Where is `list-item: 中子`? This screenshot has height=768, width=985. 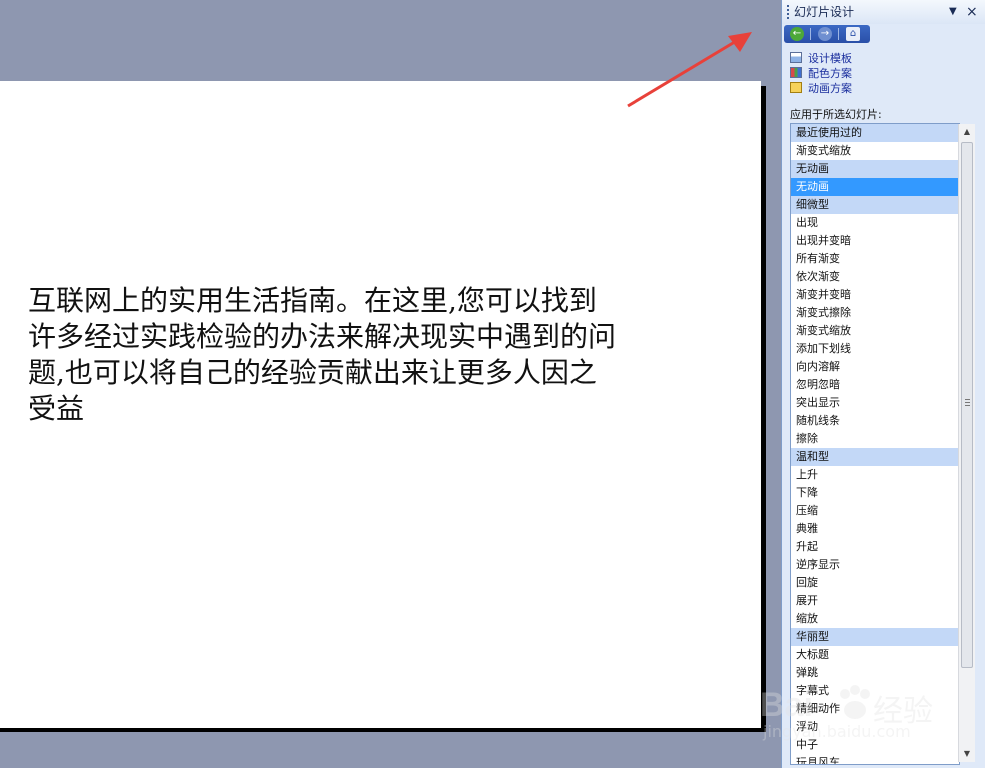
list-item: 中子 is located at coordinates (875, 745).